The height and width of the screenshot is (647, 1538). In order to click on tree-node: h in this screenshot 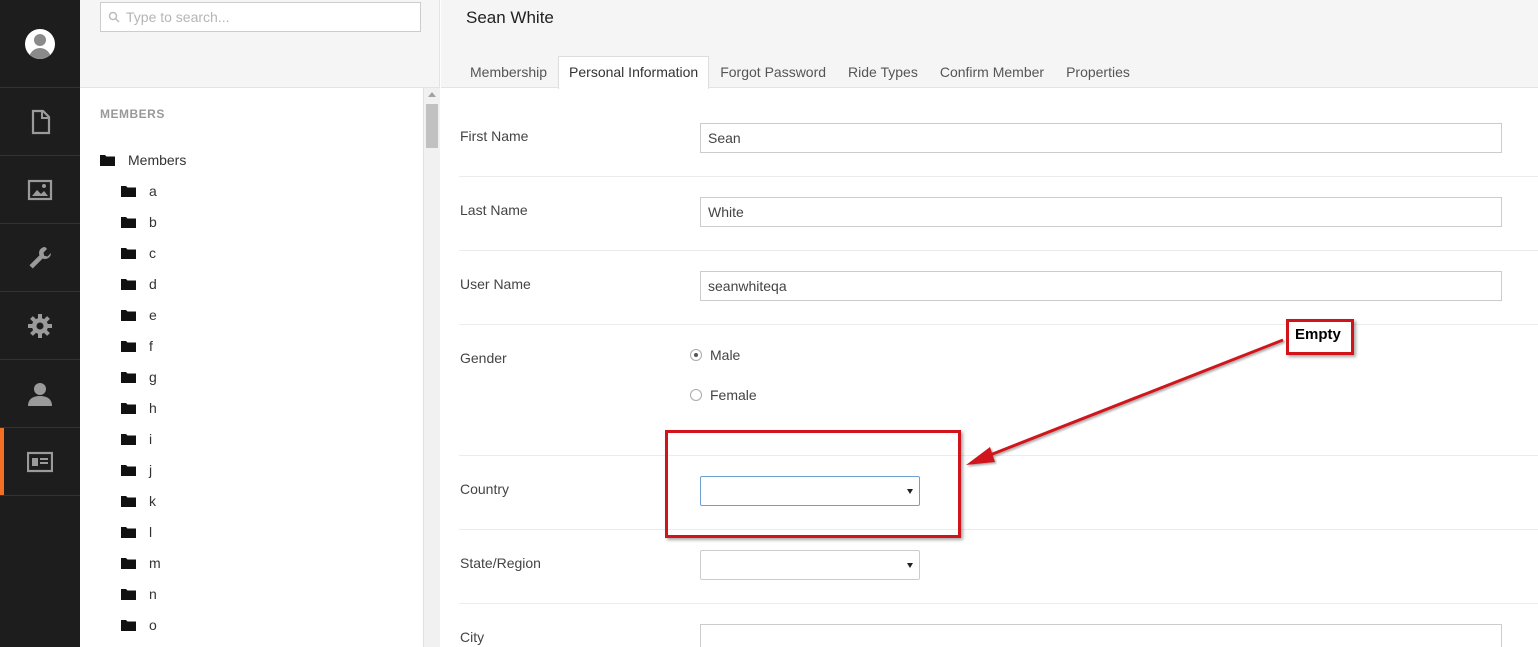, I will do `click(270, 407)`.